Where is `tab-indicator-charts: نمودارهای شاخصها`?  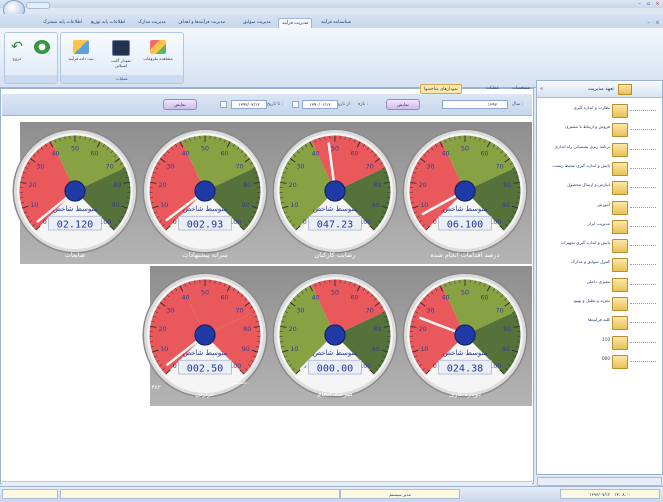 tab-indicator-charts: نمودارهای شاخصها is located at coordinates (441, 89).